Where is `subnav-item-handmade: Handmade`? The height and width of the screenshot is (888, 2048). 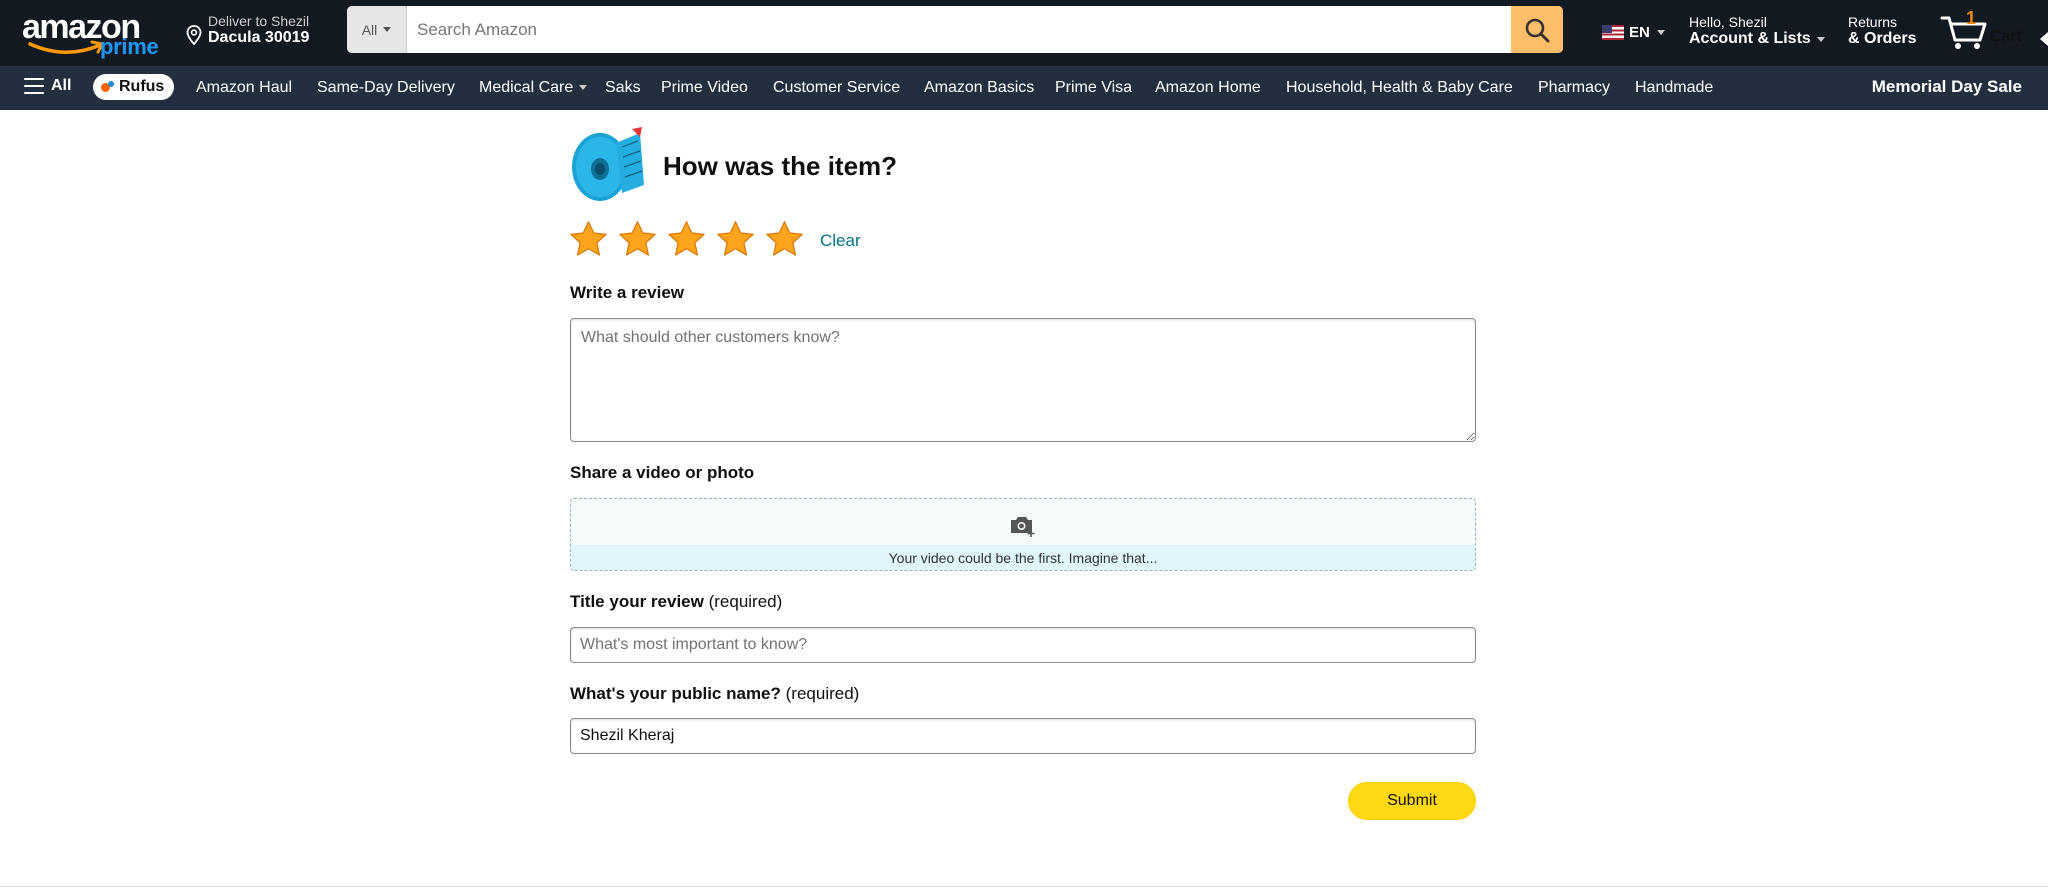 subnav-item-handmade: Handmade is located at coordinates (1674, 88).